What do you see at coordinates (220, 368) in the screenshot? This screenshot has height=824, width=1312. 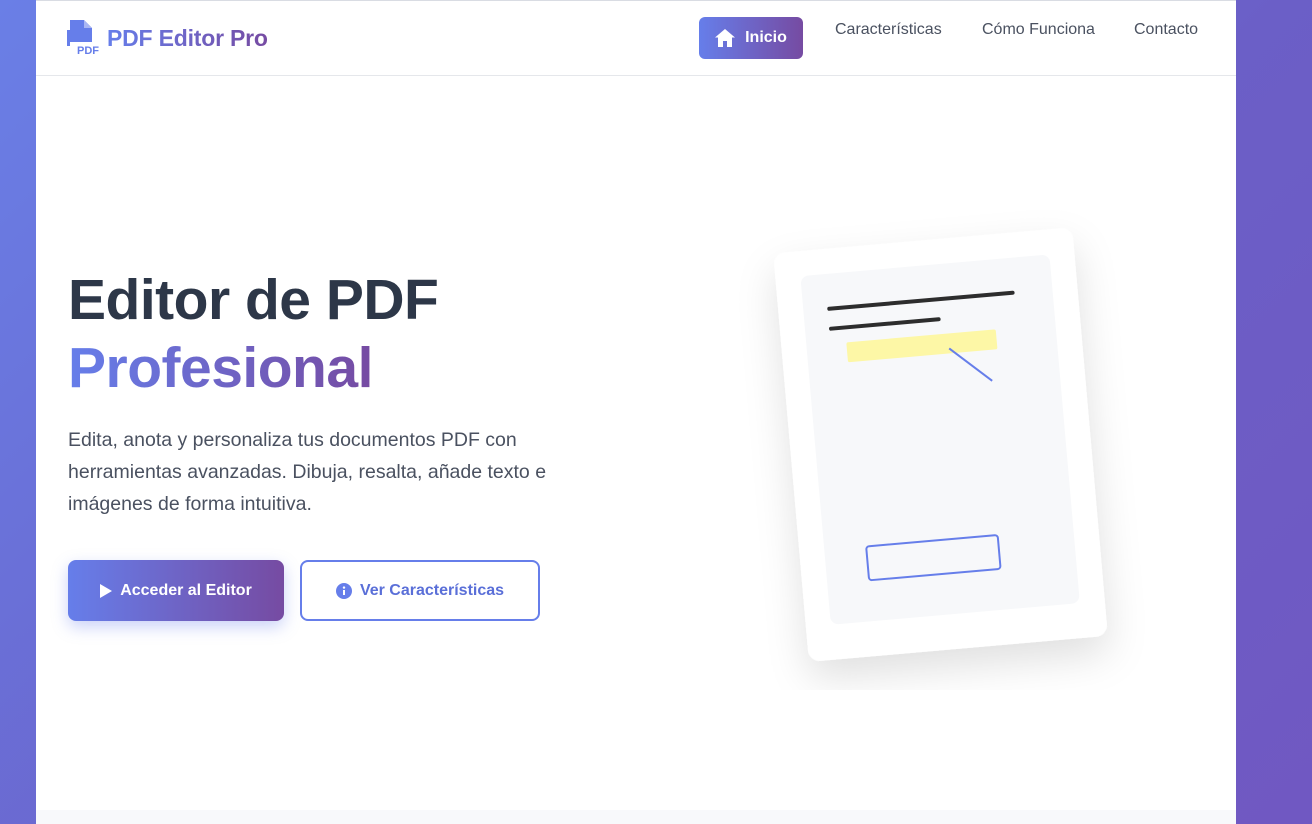 I see `hero-title-line2: Profesional` at bounding box center [220, 368].